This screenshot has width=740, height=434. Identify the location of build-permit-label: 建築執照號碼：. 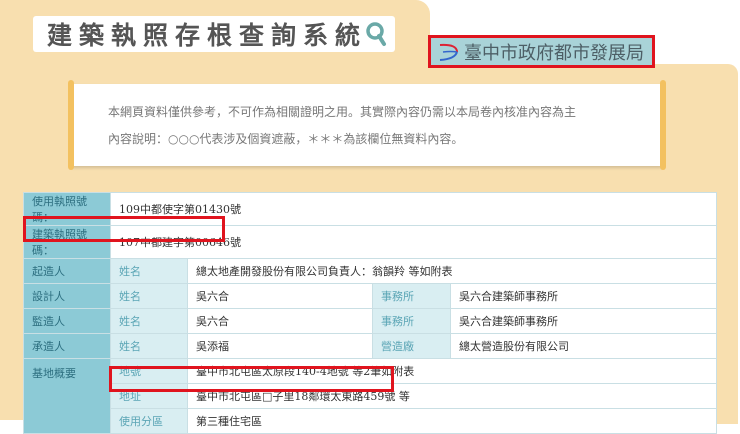
(67, 242).